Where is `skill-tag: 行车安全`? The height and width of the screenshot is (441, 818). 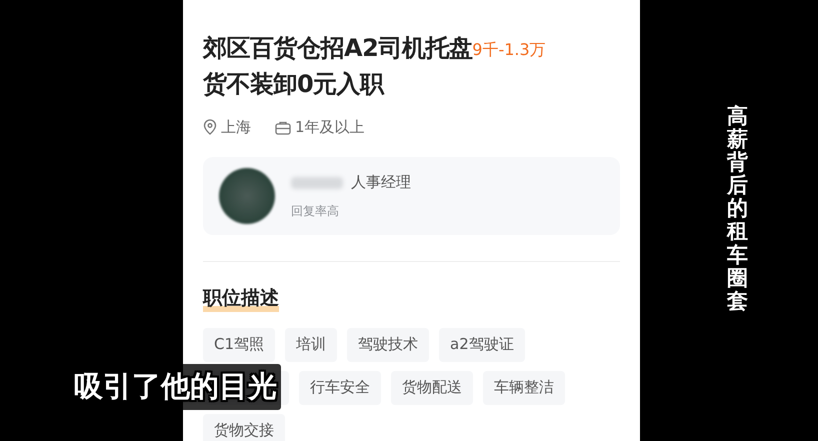 skill-tag: 行车安全 is located at coordinates (340, 387).